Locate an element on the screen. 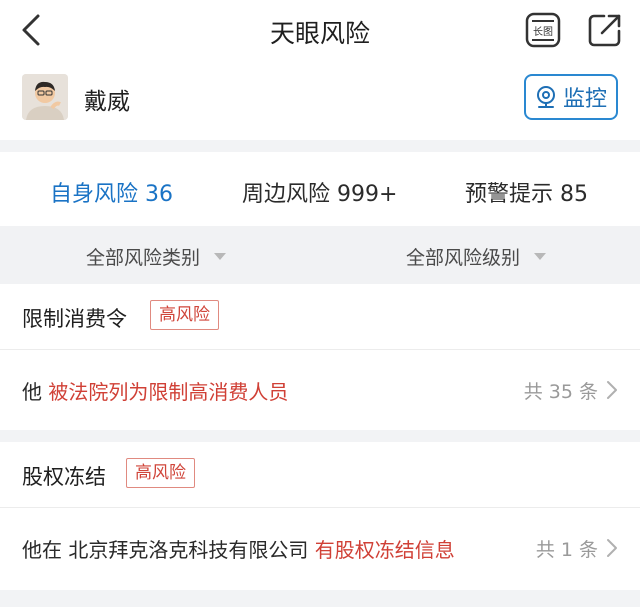  row-subject: 他 is located at coordinates (32, 392).